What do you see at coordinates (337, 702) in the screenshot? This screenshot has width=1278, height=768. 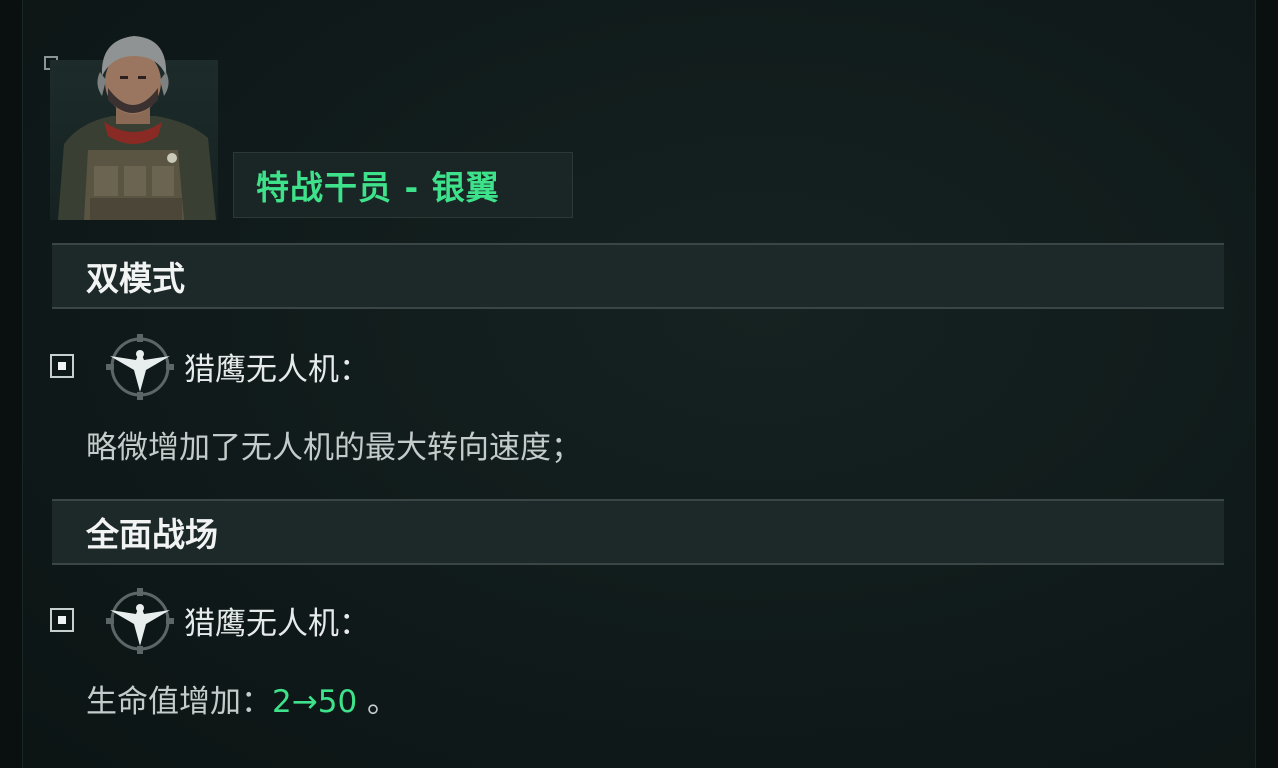 I see `health-to-value: 50` at bounding box center [337, 702].